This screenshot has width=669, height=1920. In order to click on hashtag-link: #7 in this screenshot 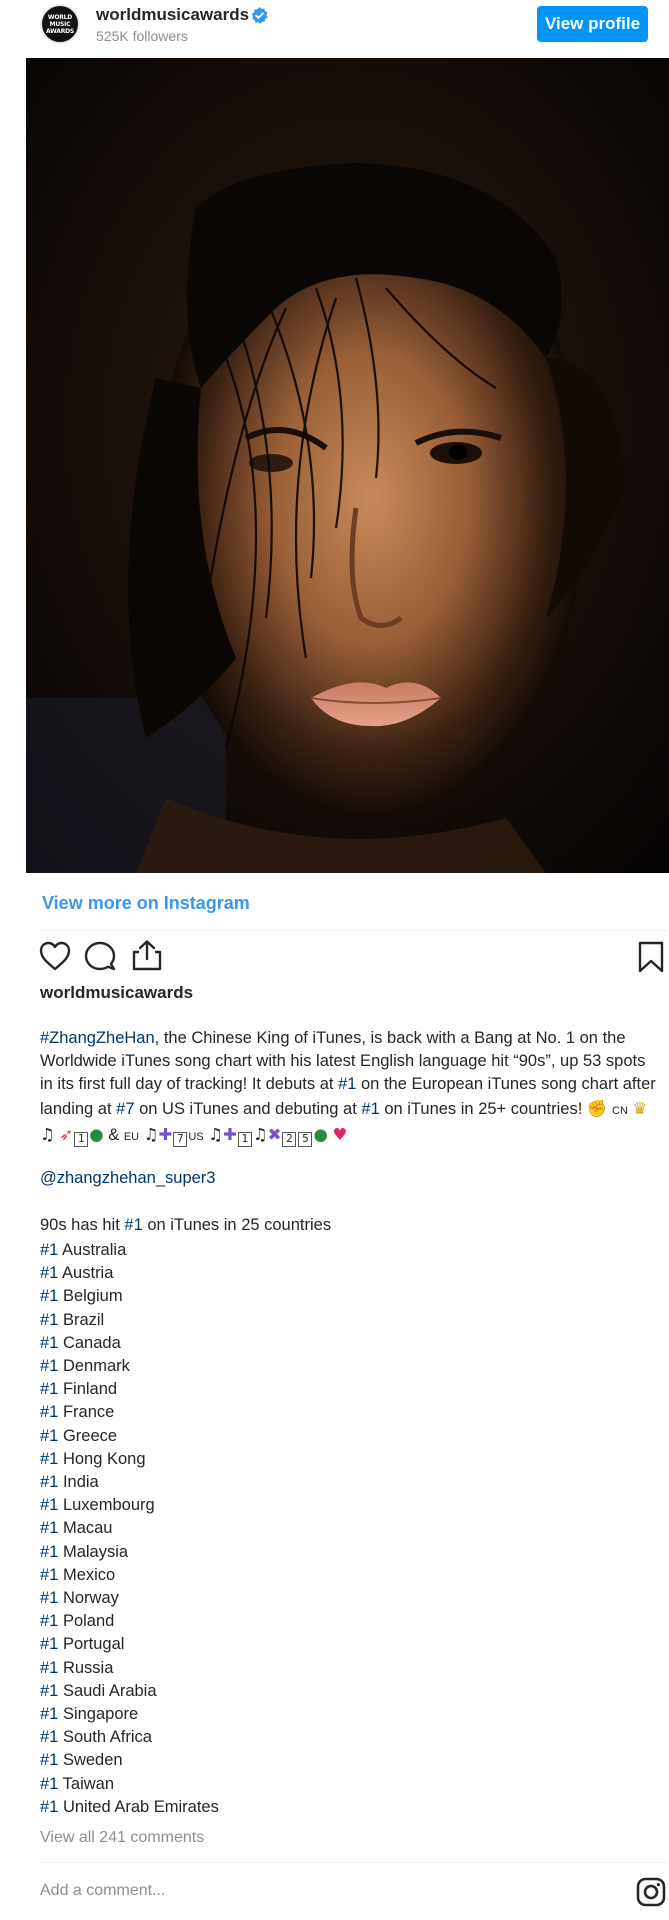, I will do `click(125, 1109)`.